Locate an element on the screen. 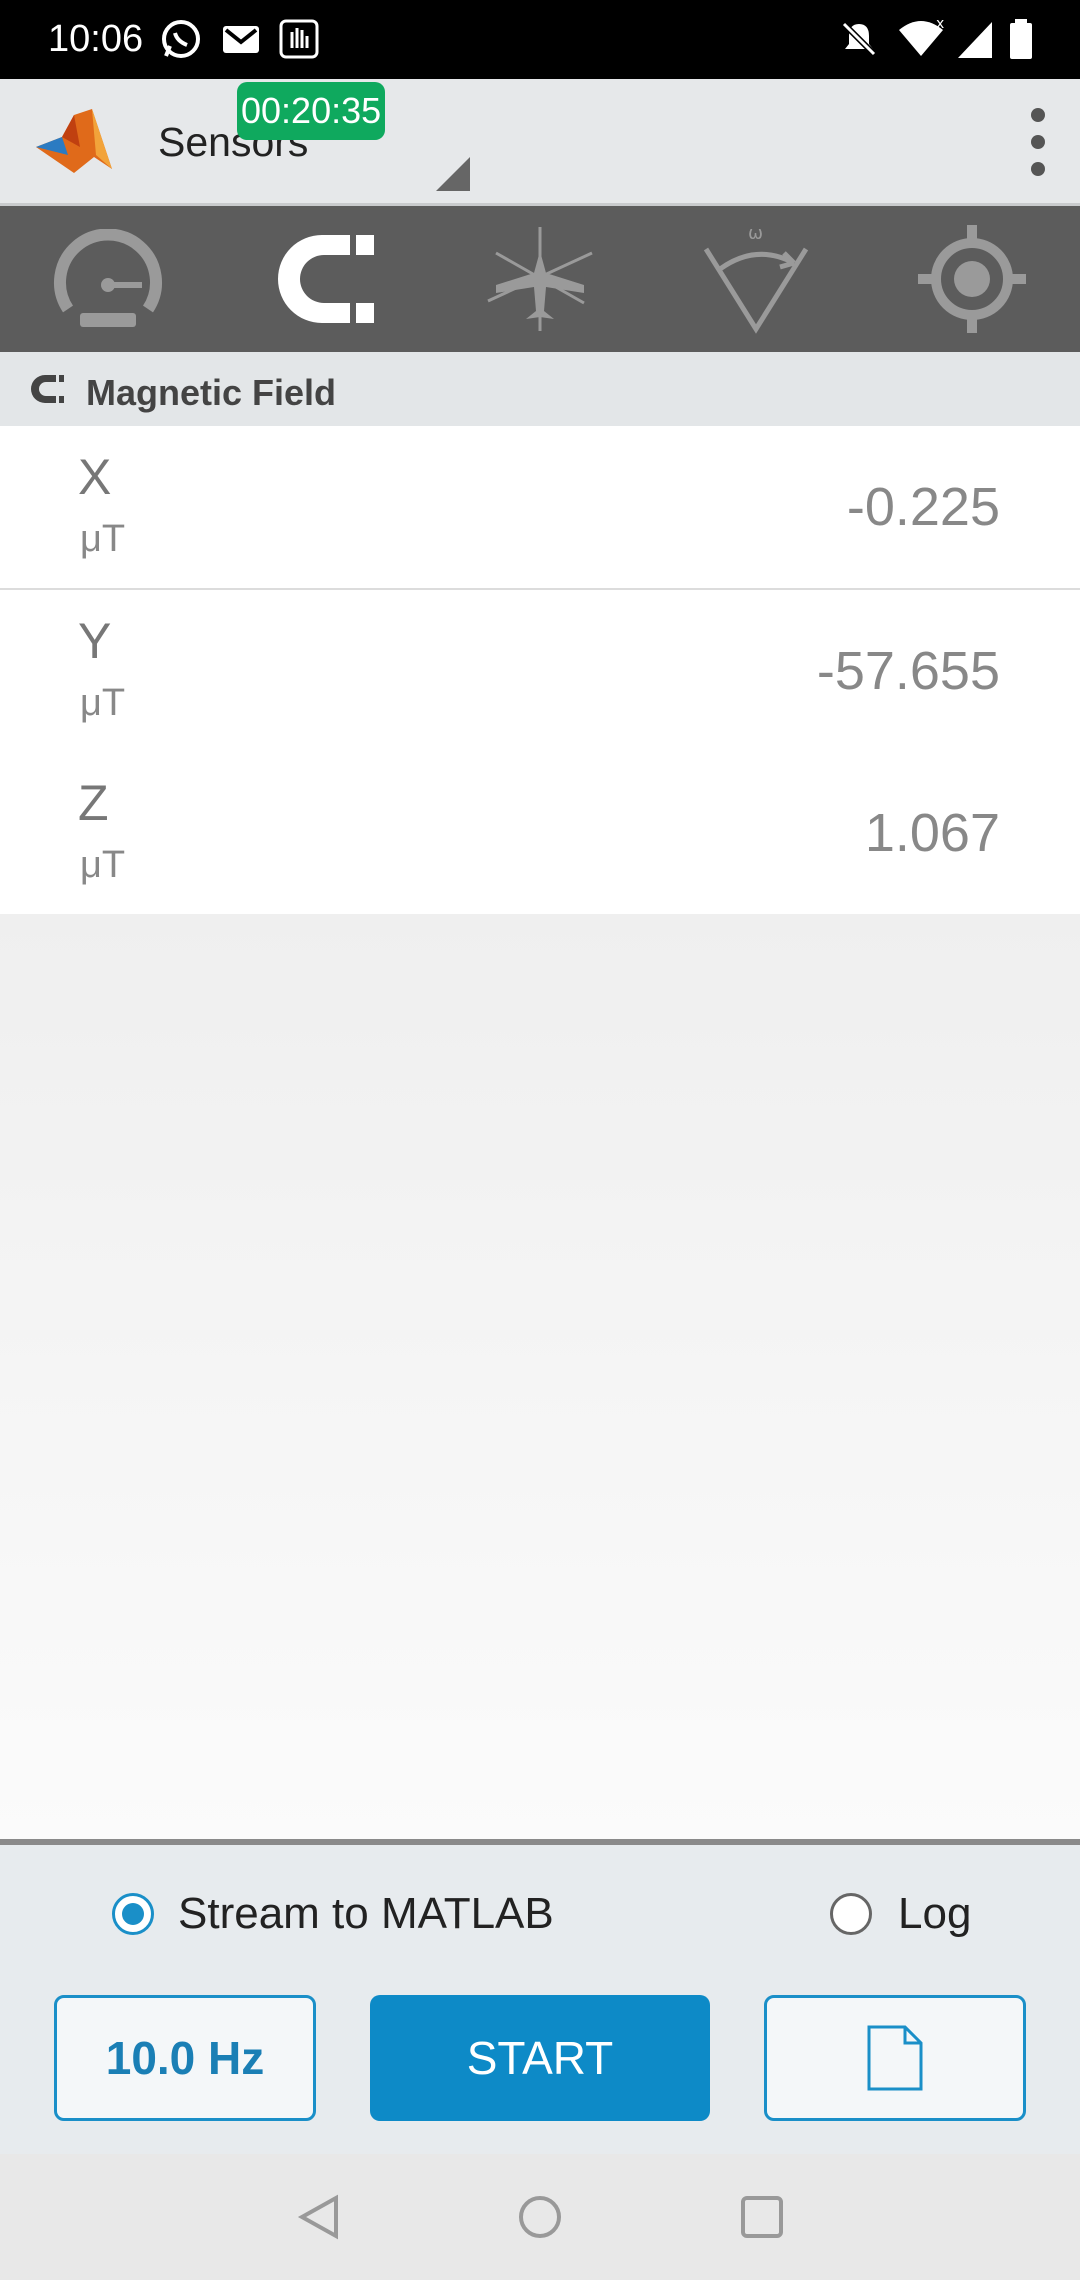 The image size is (1080, 2280). sensor-tab-strip: ω is located at coordinates (540, 279).